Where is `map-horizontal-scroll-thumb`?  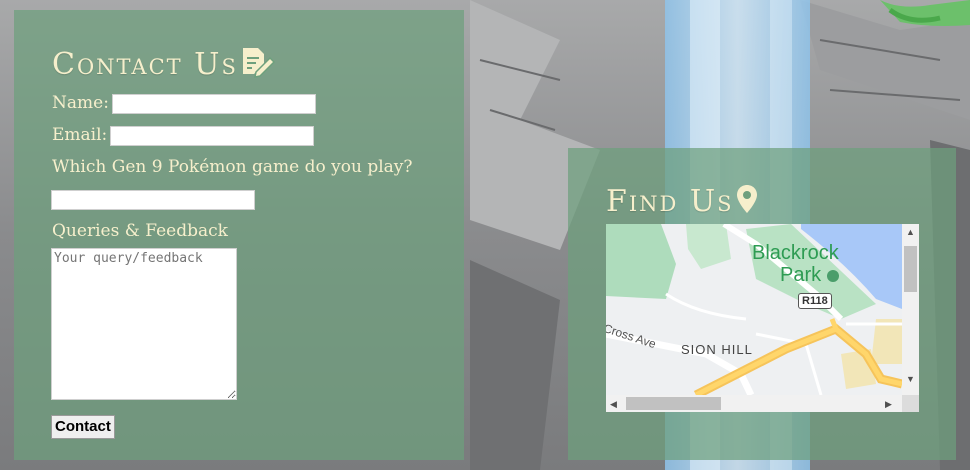
map-horizontal-scroll-thumb is located at coordinates (673, 403).